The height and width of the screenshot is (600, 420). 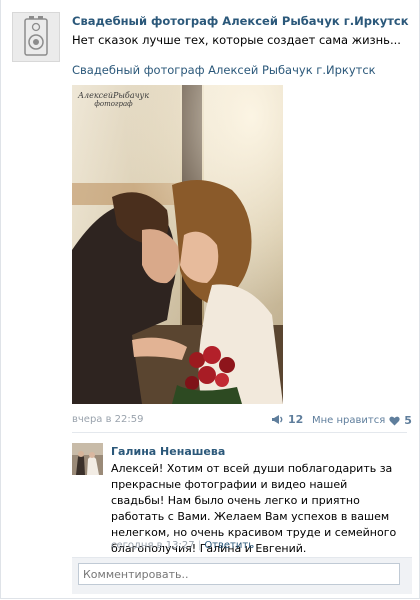 I want to click on author-avatar, so click(x=36, y=37).